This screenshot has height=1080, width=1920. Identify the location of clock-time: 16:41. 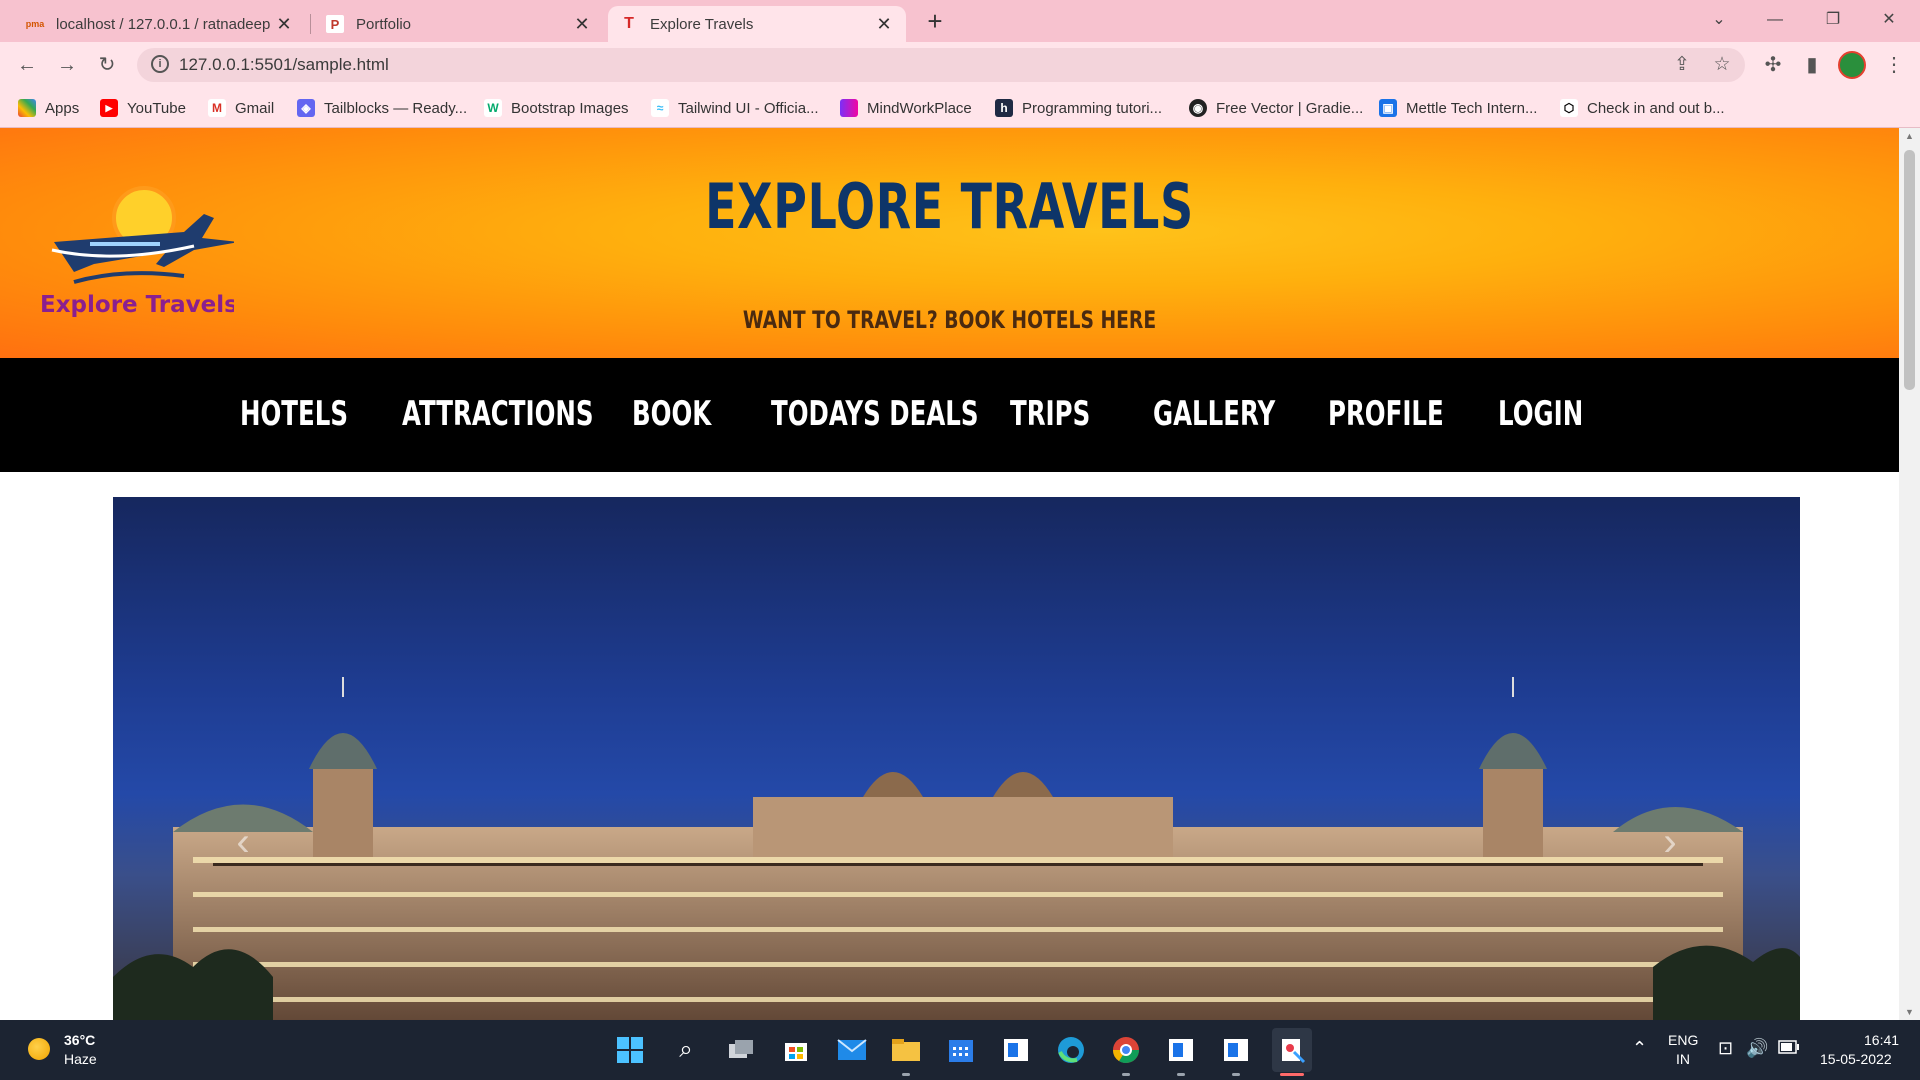
(1881, 1040).